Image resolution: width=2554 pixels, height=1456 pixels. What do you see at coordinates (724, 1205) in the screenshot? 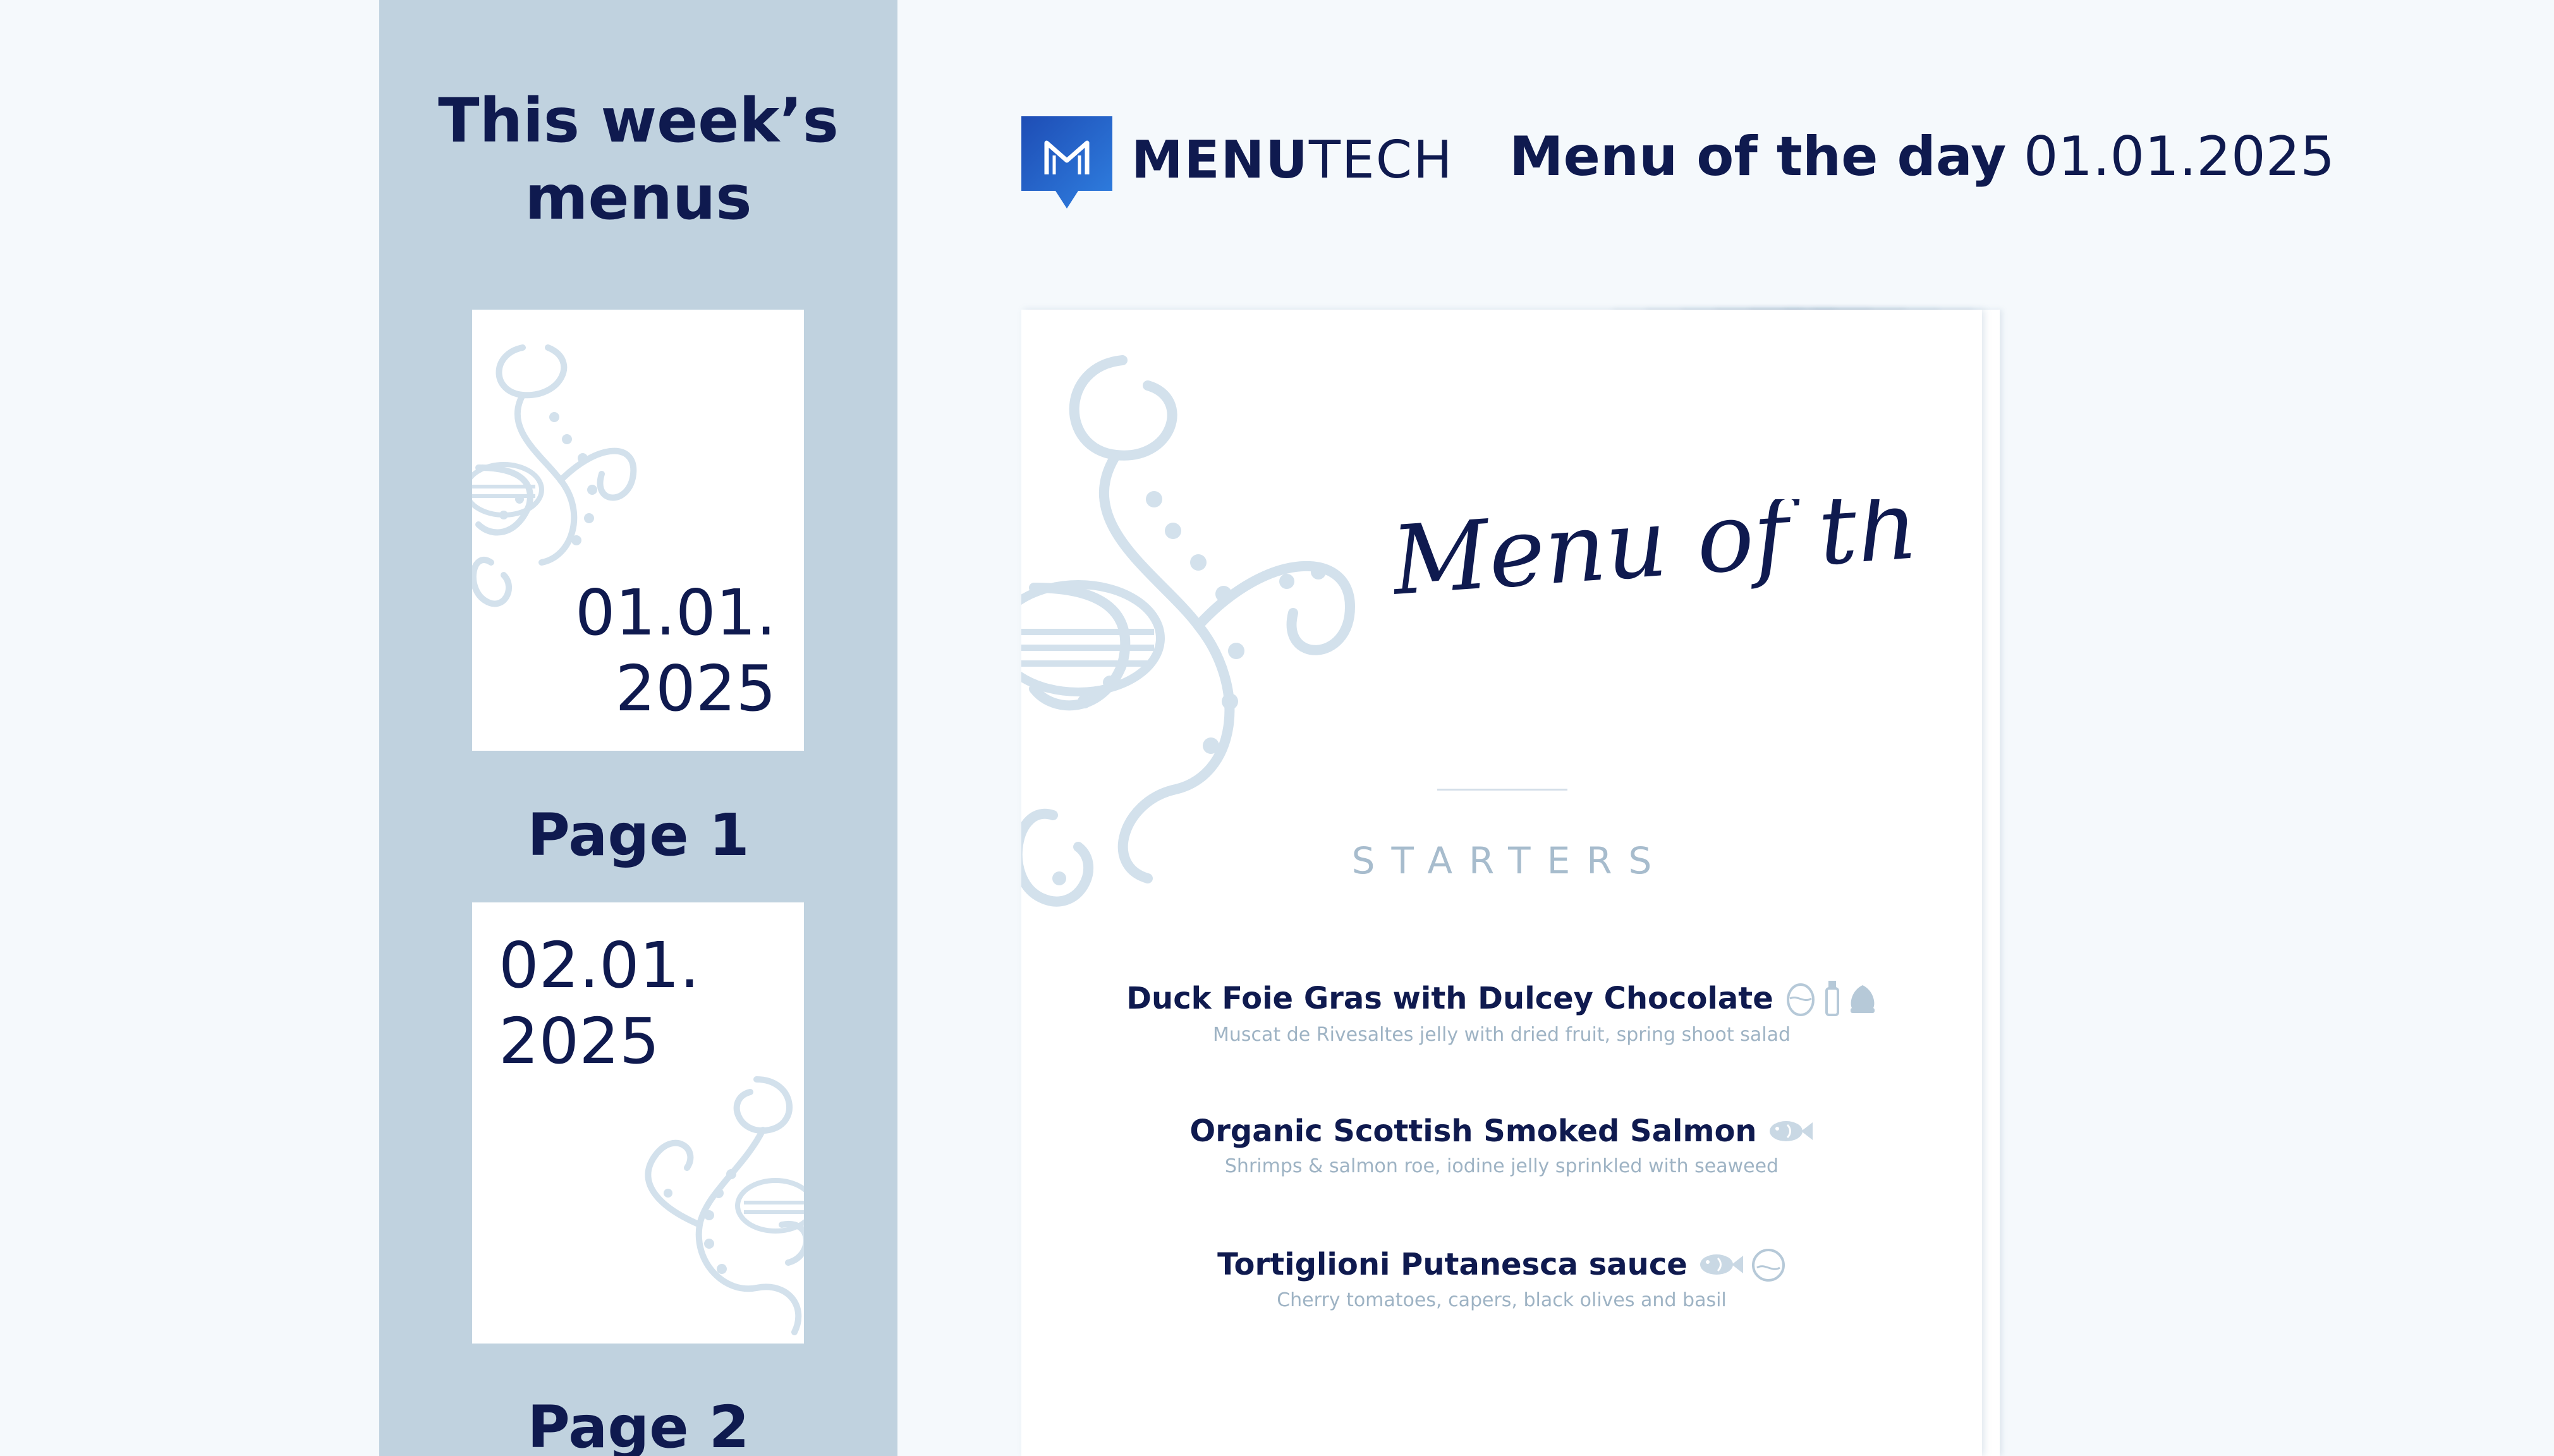
I see `octopus-illustration` at bounding box center [724, 1205].